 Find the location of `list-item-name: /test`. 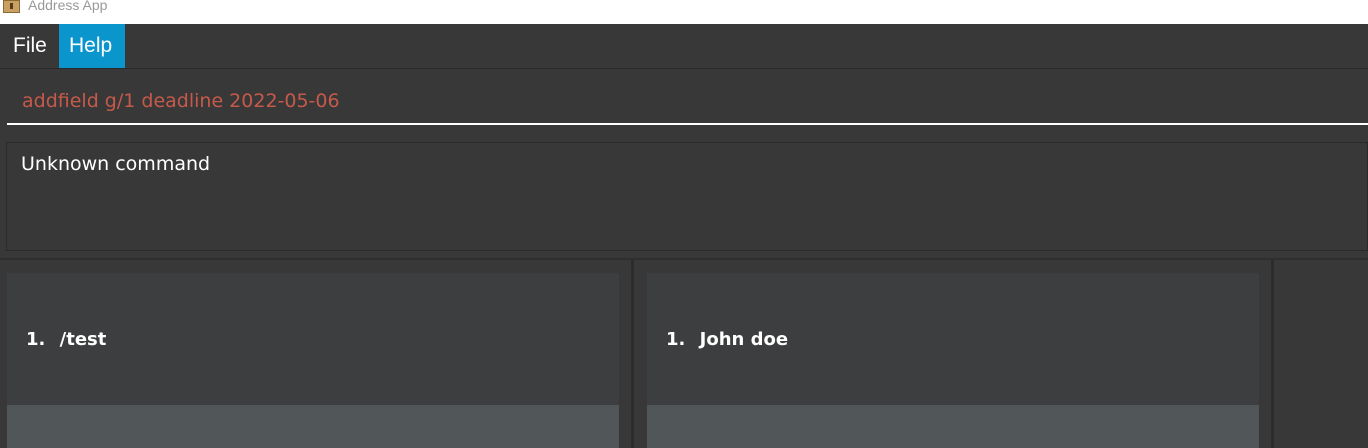

list-item-name: /test is located at coordinates (83, 339).